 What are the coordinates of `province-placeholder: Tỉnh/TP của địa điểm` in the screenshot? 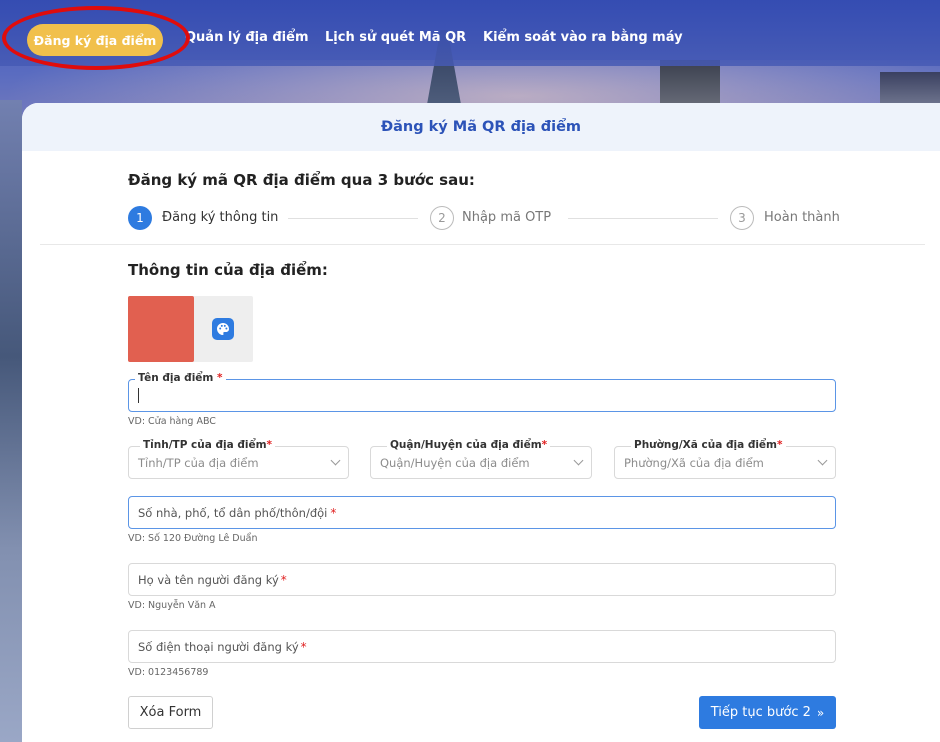 It's located at (198, 462).